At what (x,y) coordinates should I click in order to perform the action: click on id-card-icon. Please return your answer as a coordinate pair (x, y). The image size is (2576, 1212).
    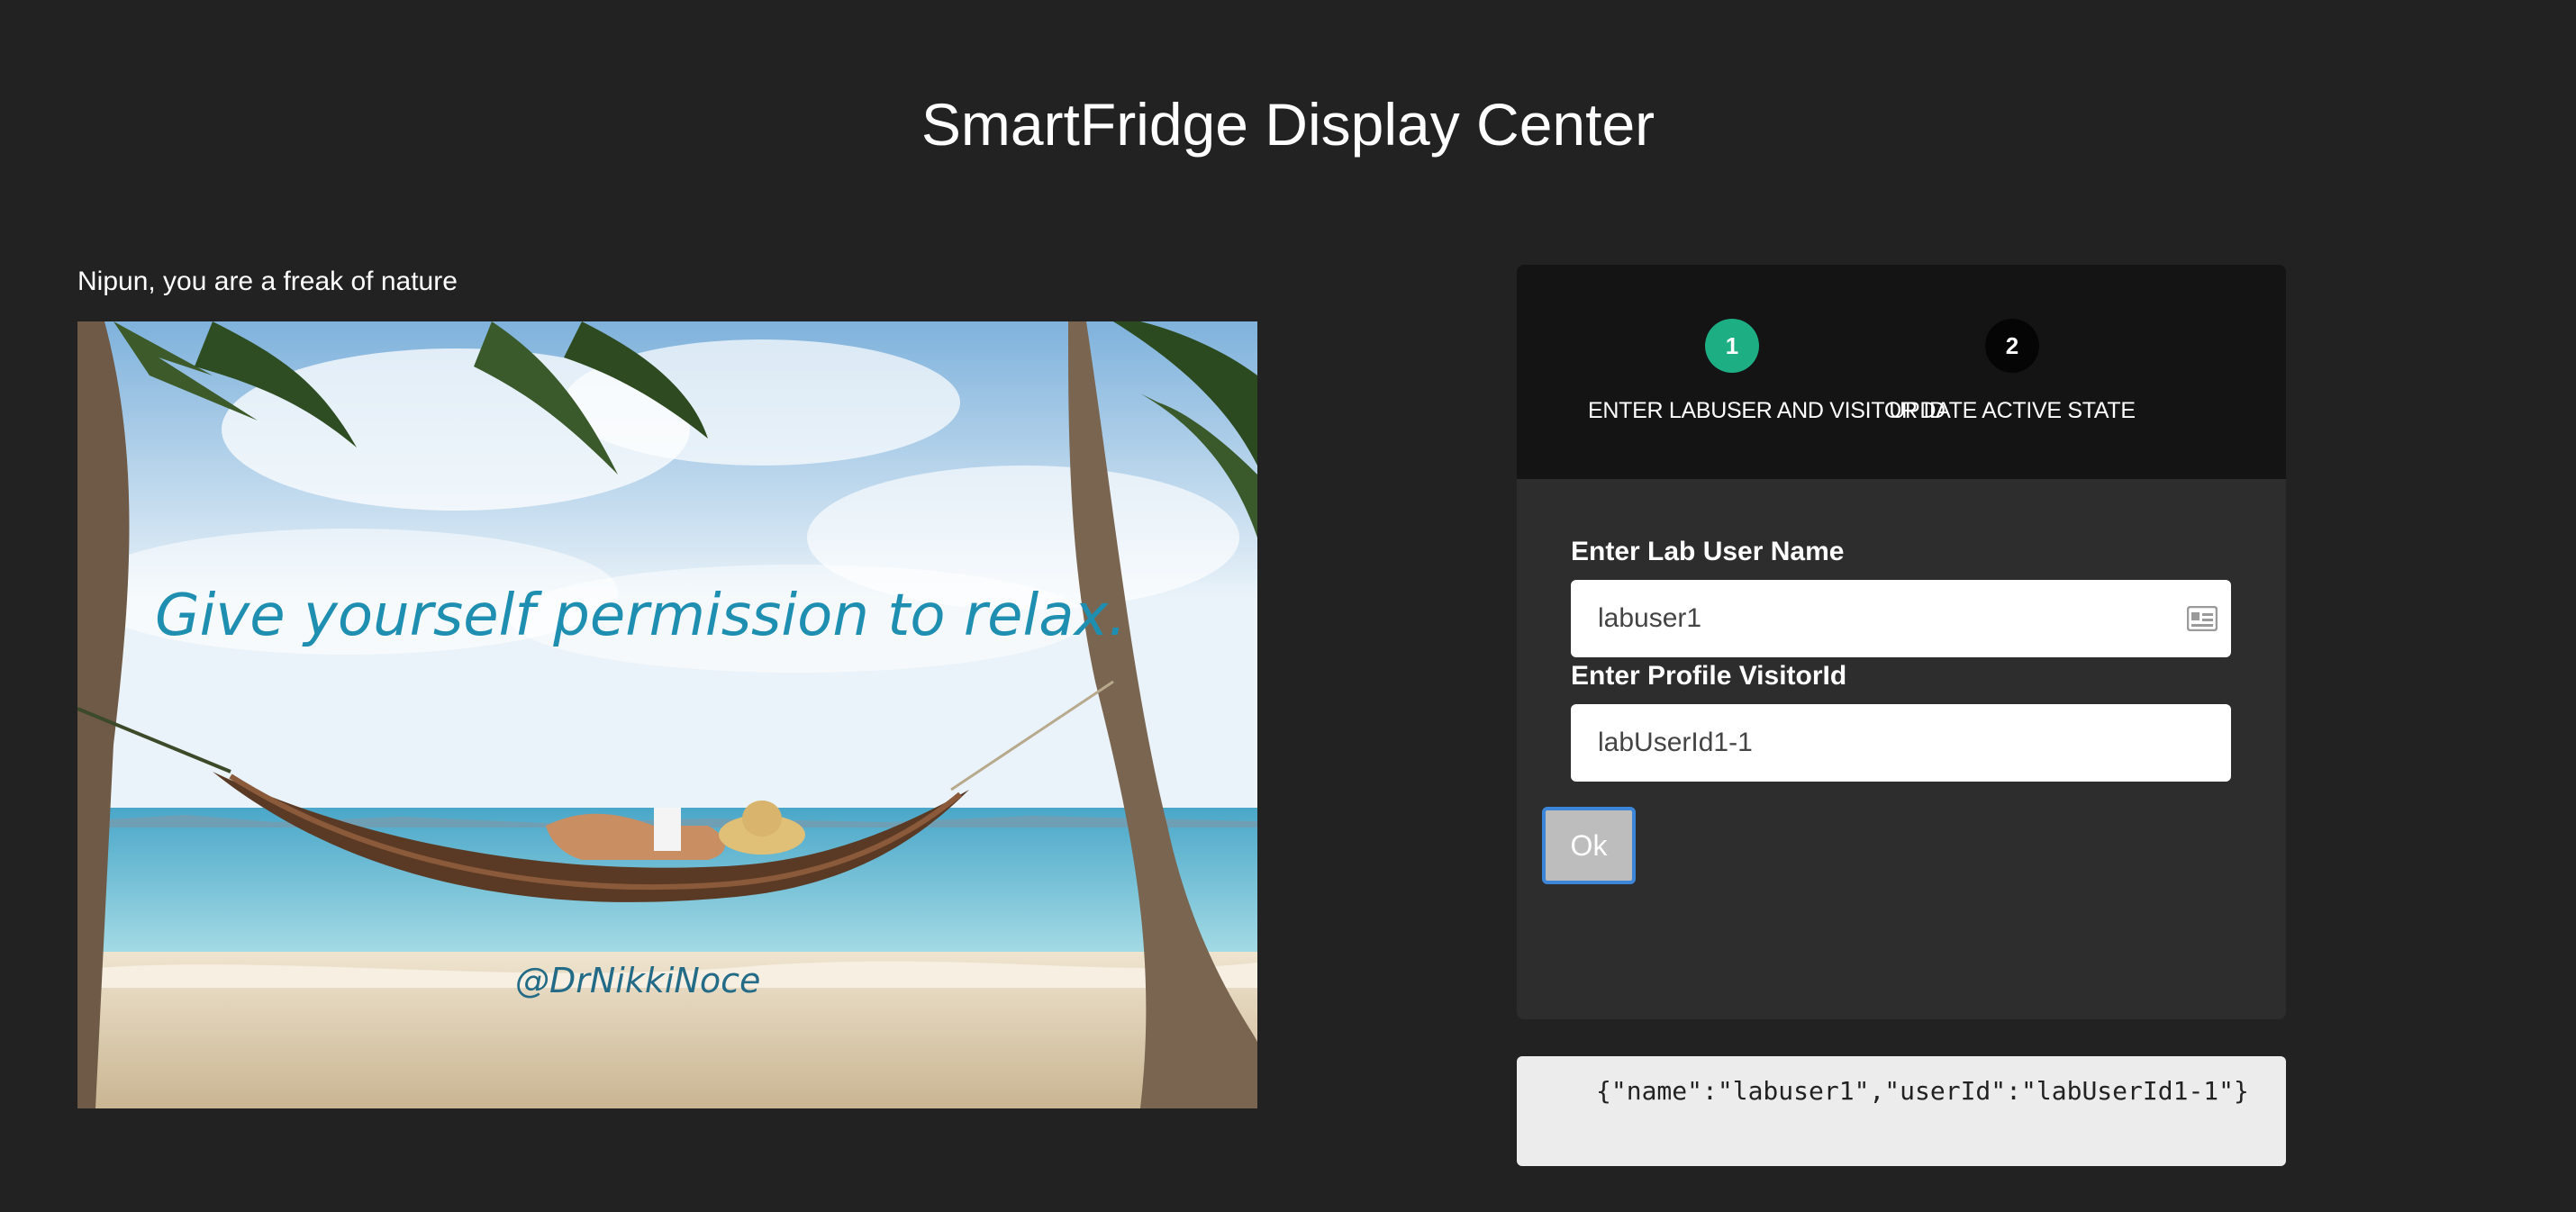
    Looking at the image, I should click on (2203, 618).